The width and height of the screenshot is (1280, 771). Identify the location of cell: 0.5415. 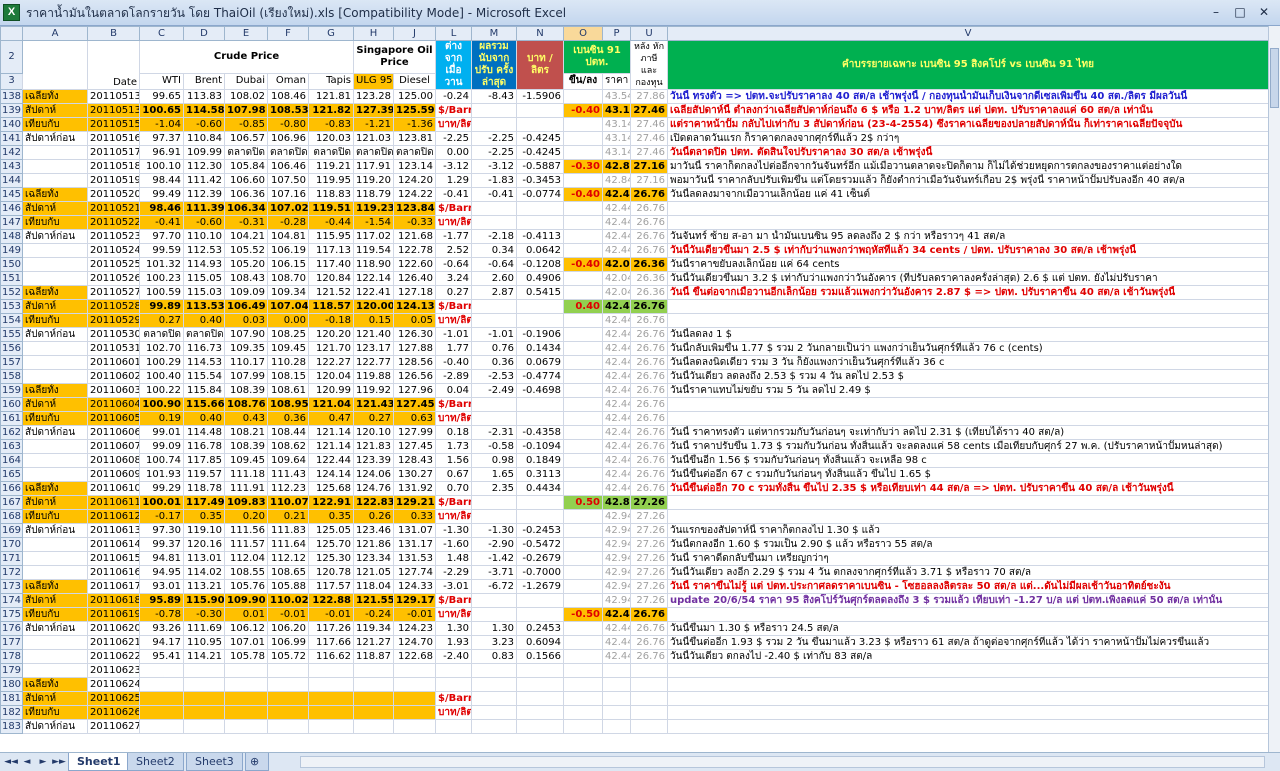
(540, 292).